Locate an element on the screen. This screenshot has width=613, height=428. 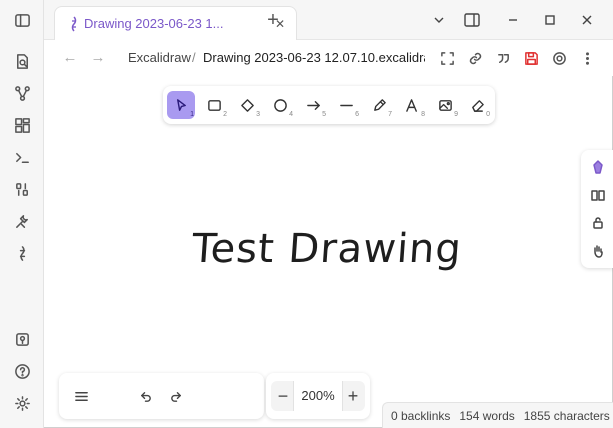
redo-icon is located at coordinates (176, 396).